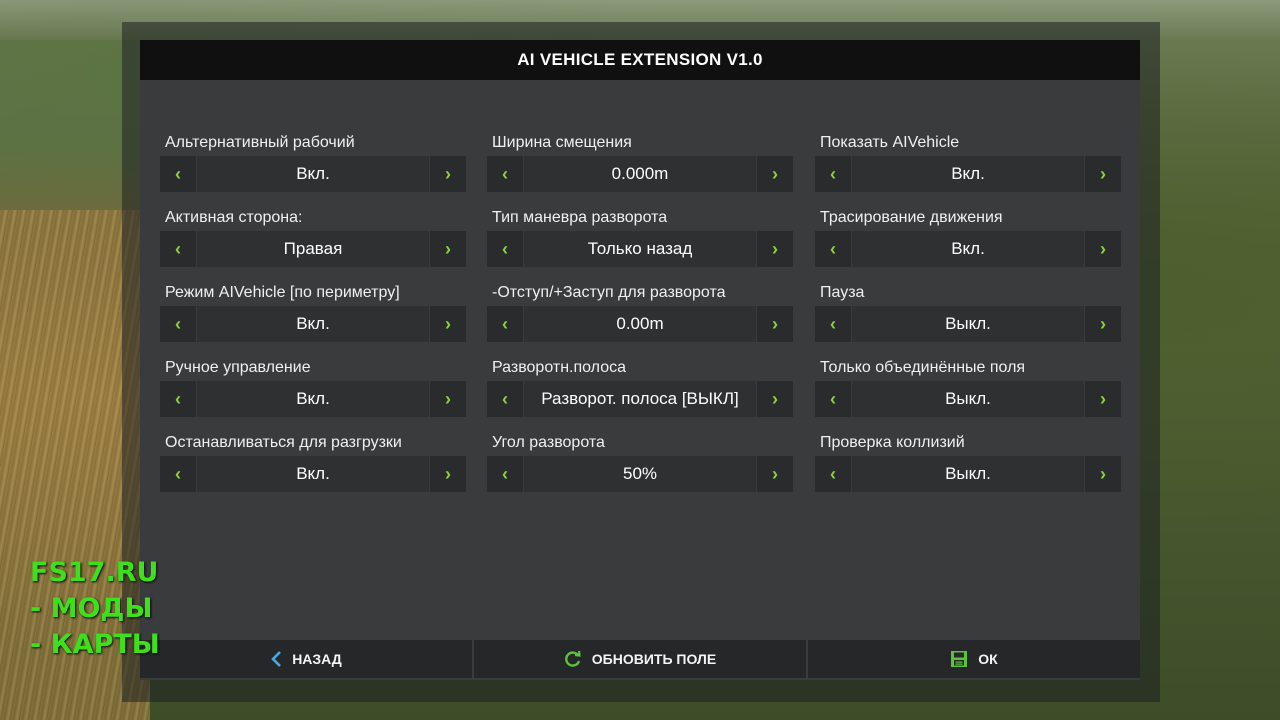 This screenshot has width=1280, height=720. I want to click on setting-label: Альтернативный рабочий, so click(260, 142).